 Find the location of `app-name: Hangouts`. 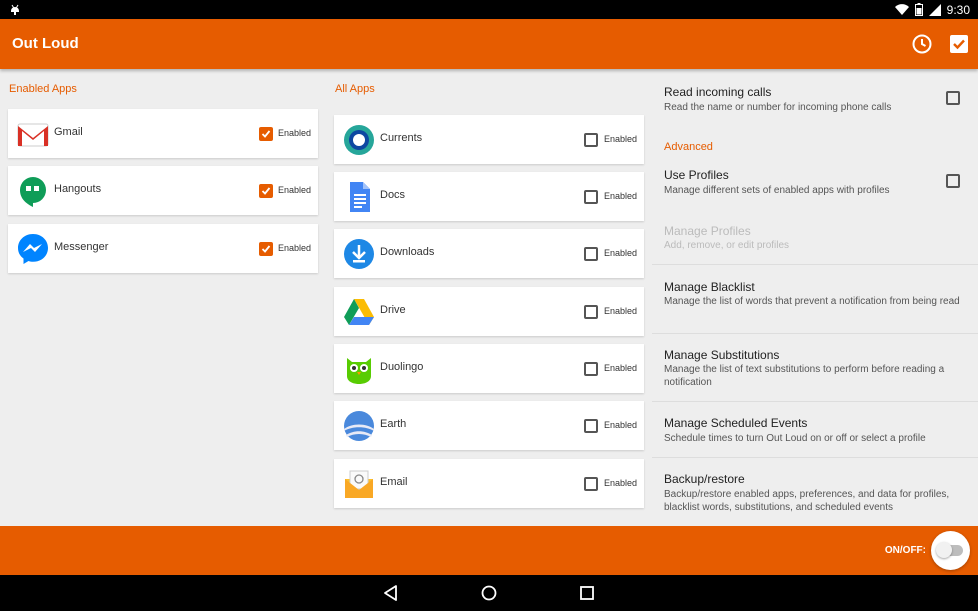

app-name: Hangouts is located at coordinates (78, 189).